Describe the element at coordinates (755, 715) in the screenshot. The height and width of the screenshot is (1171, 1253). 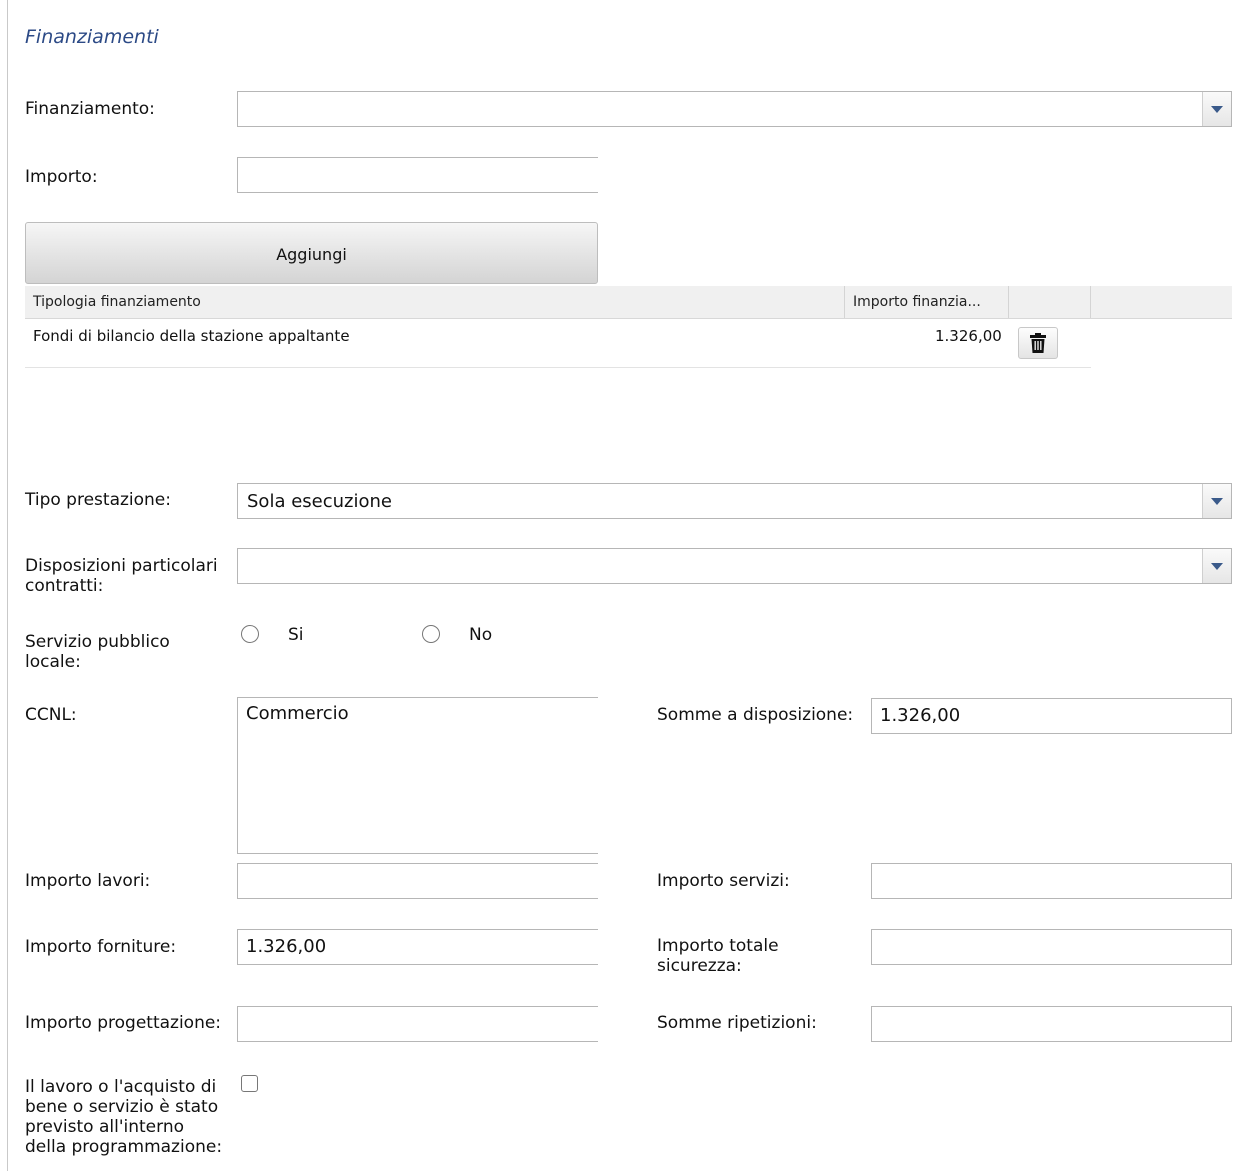
I see `somme-disposizione-label: Somme a disposizione:` at that location.